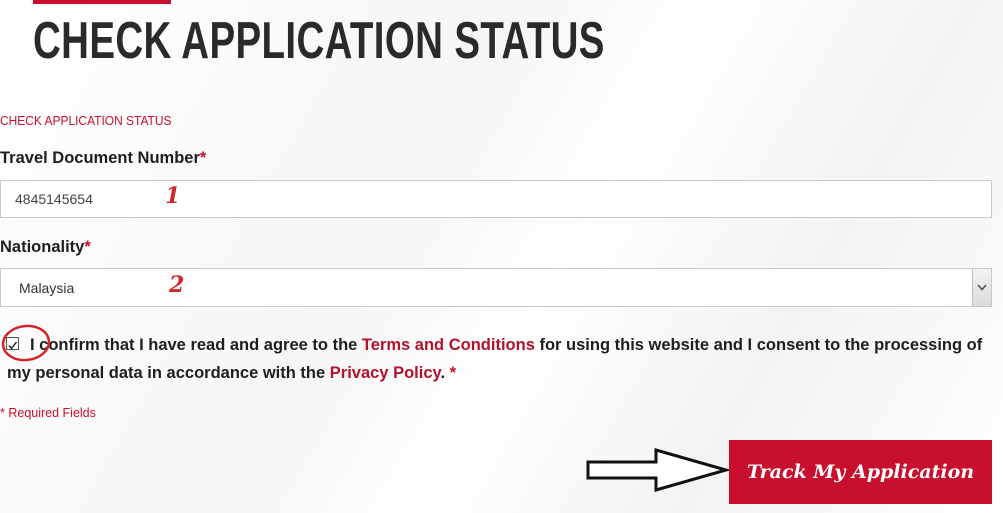 The width and height of the screenshot is (1003, 513). What do you see at coordinates (177, 285) in the screenshot?
I see `annotation-step-2: 2` at bounding box center [177, 285].